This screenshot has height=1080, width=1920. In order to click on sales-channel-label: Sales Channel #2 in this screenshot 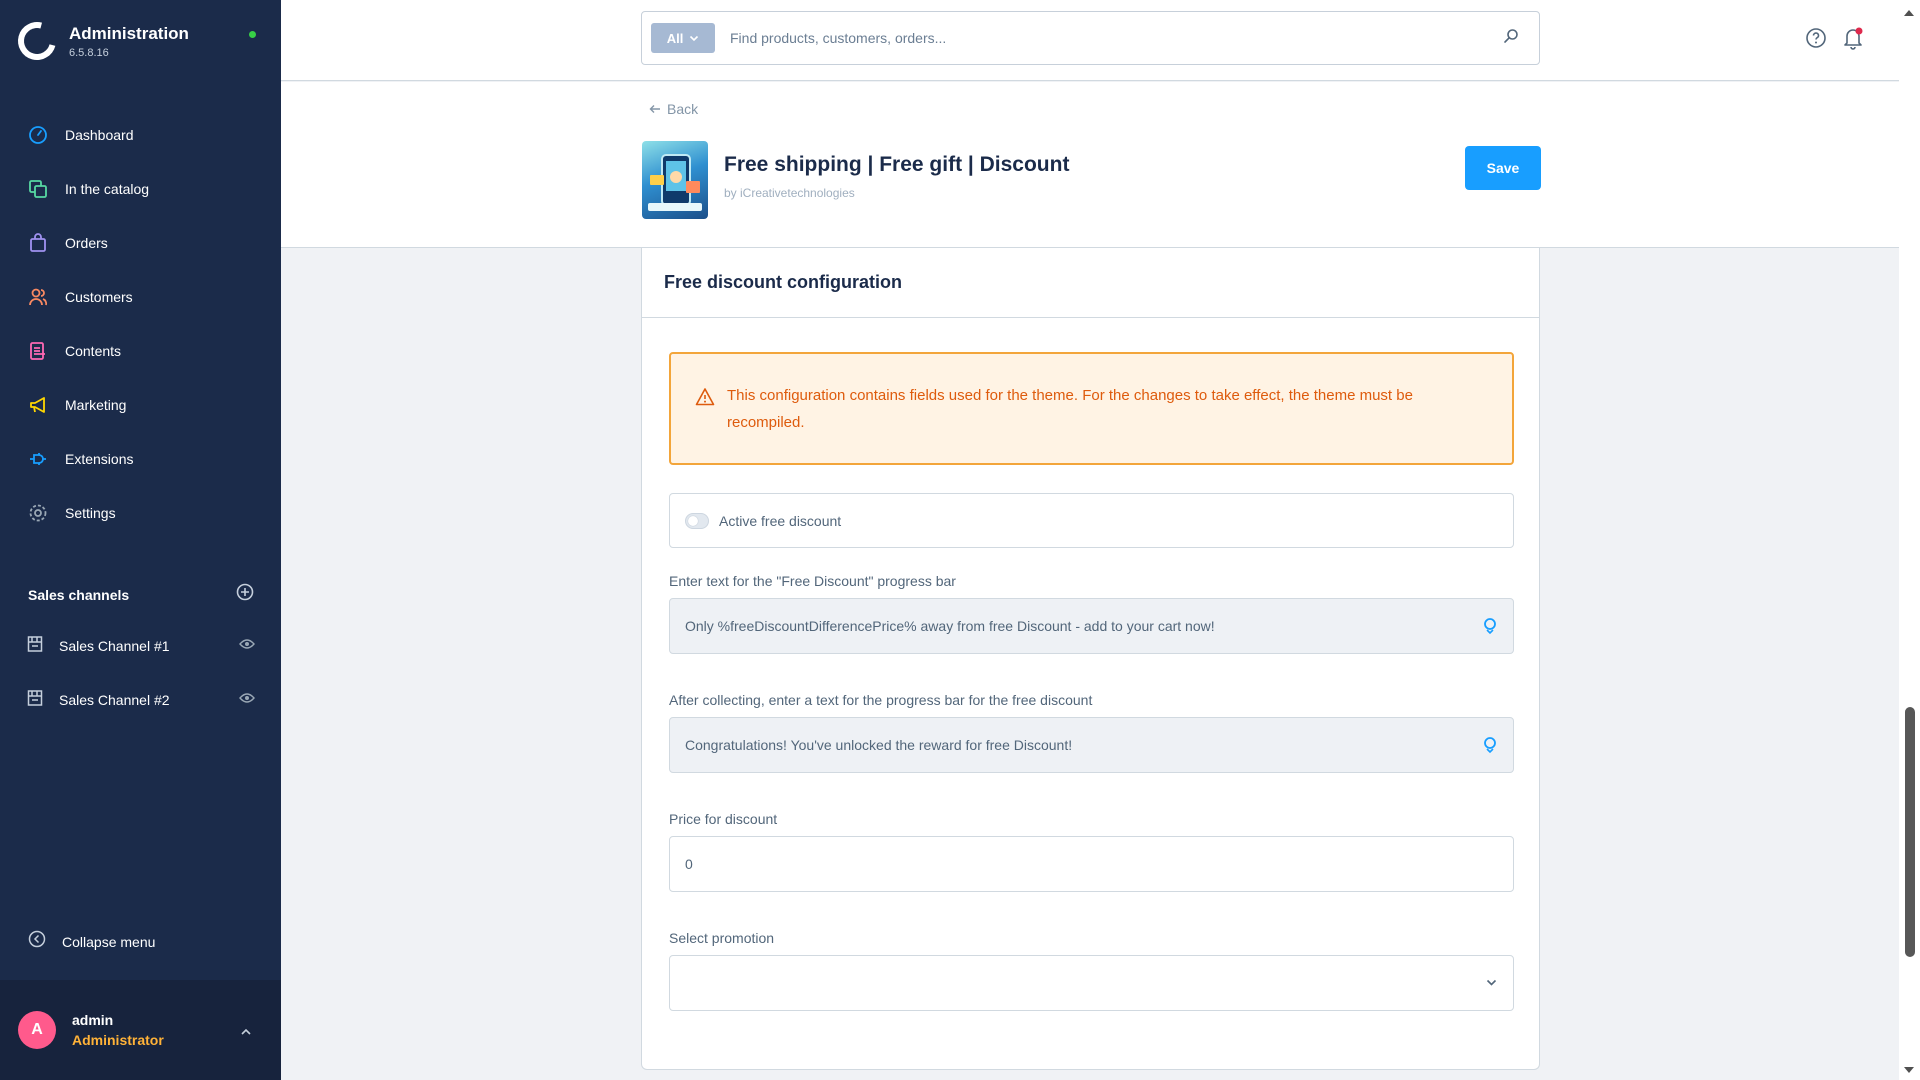, I will do `click(114, 700)`.